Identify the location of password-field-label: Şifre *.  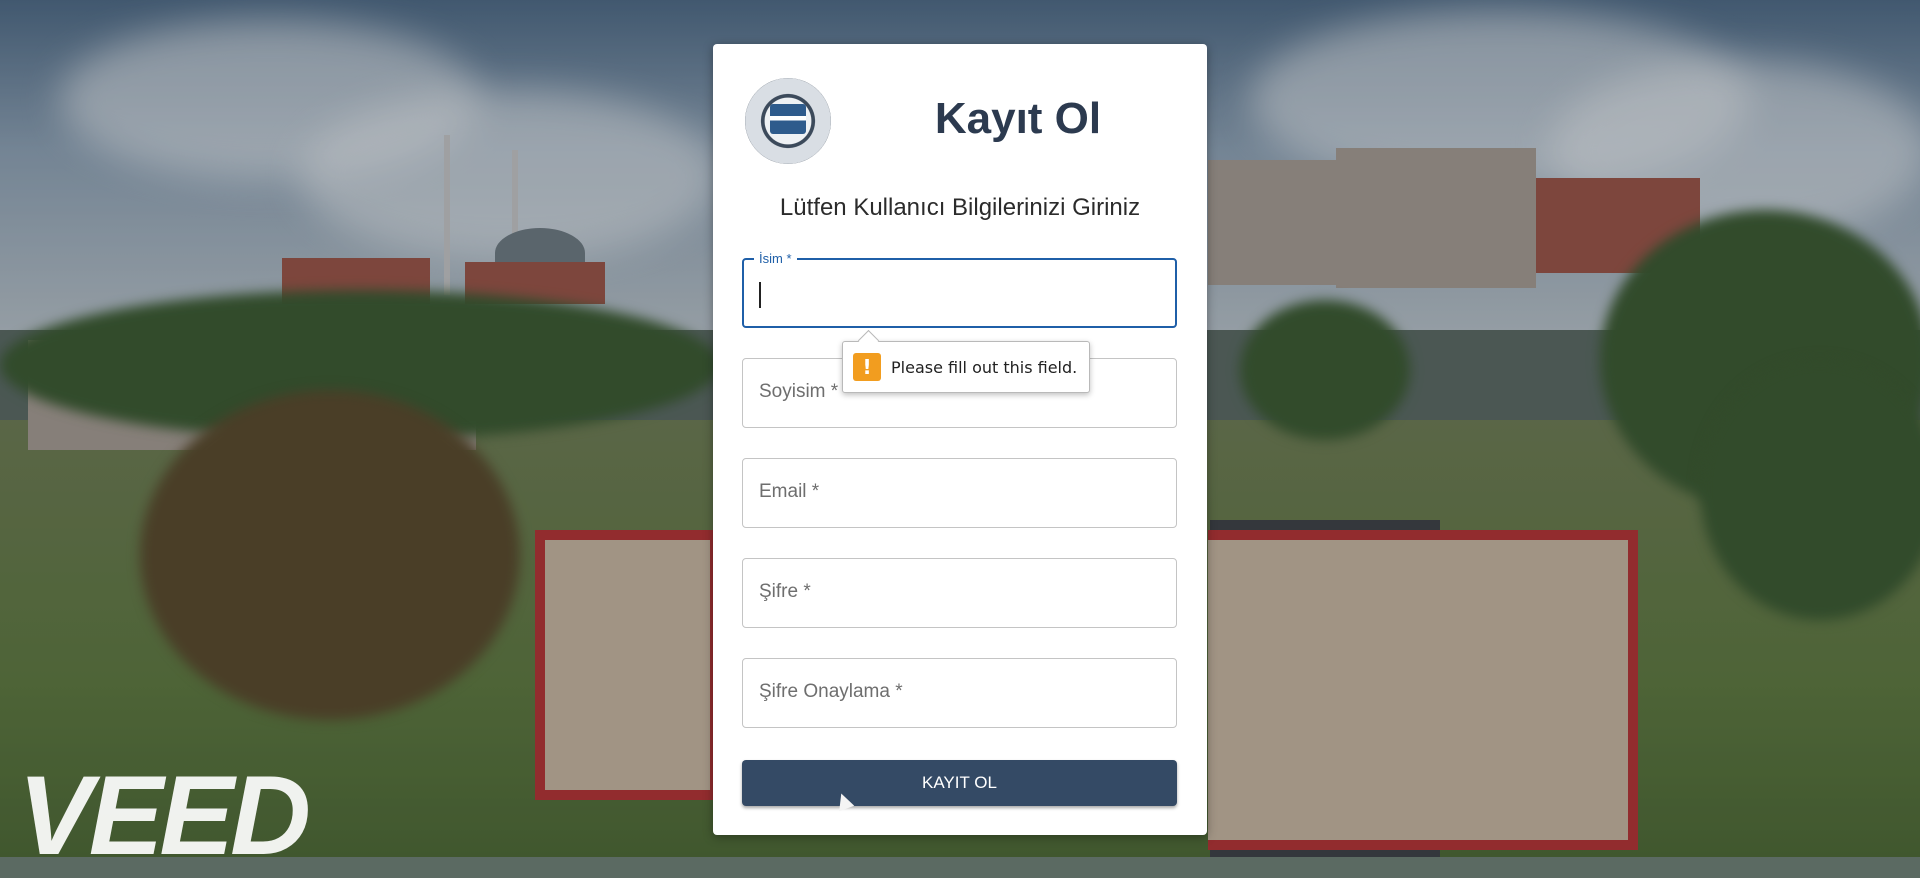
(785, 591).